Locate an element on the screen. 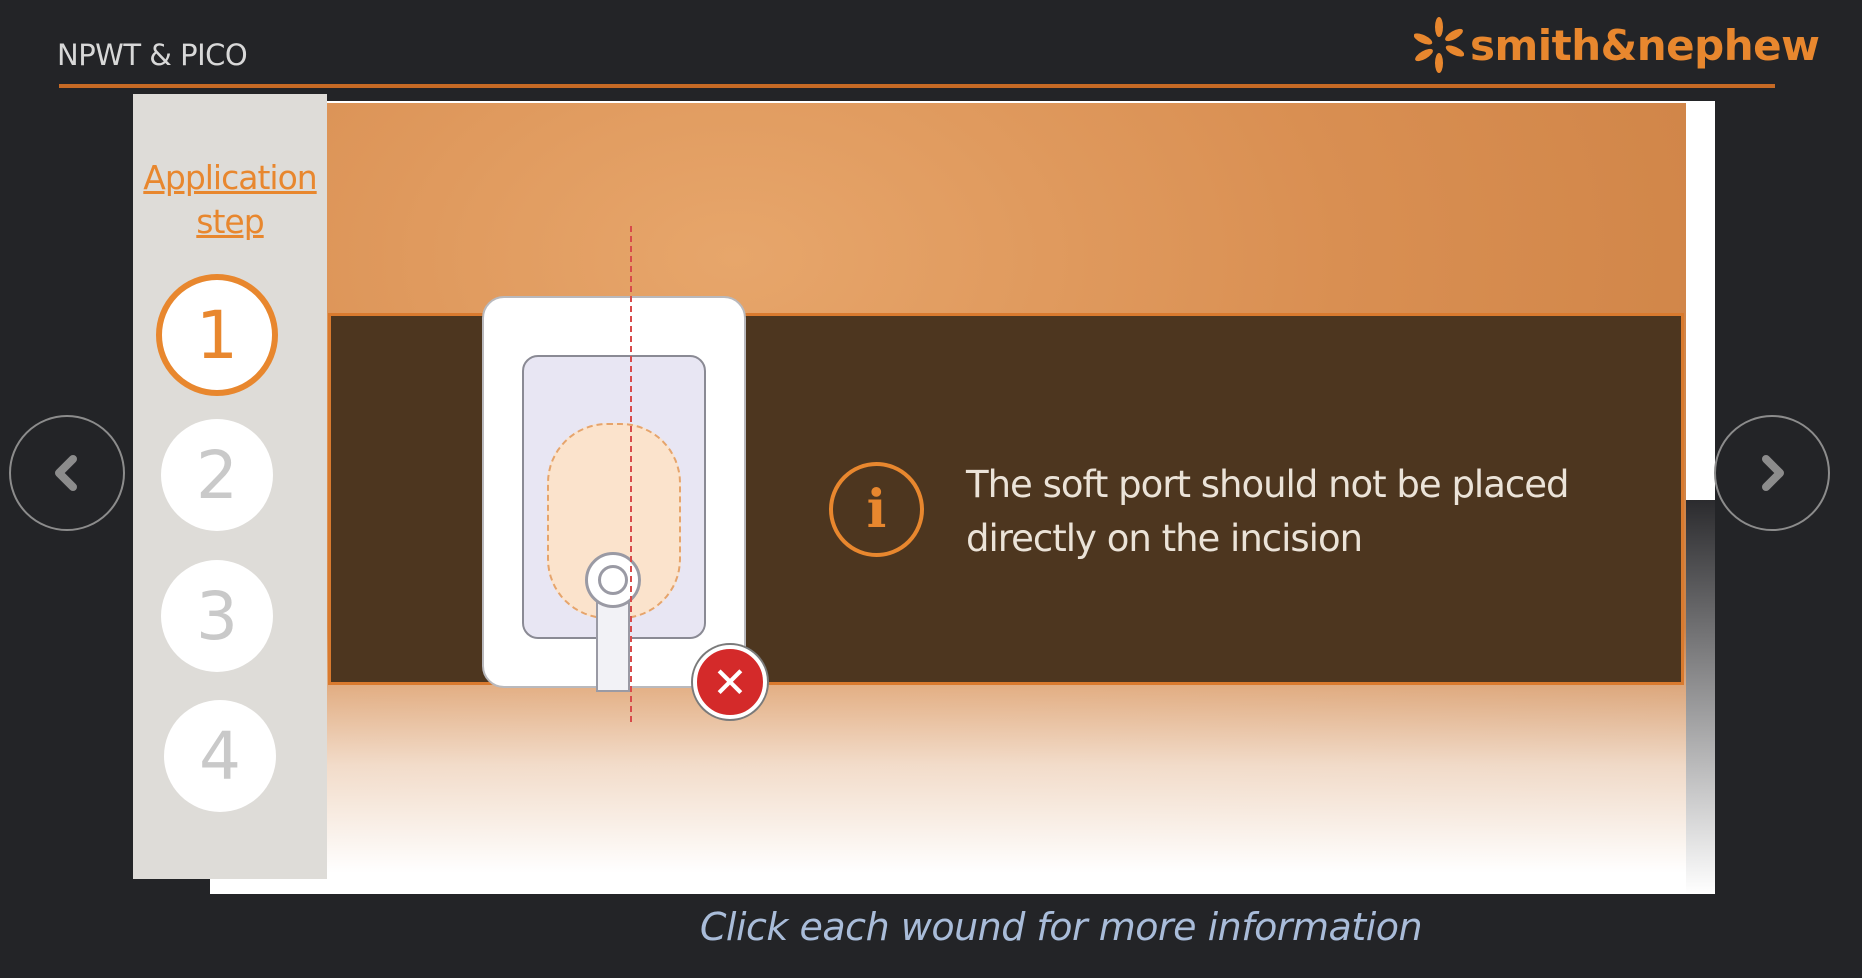  logo-text: smith&nephew is located at coordinates (1645, 45).